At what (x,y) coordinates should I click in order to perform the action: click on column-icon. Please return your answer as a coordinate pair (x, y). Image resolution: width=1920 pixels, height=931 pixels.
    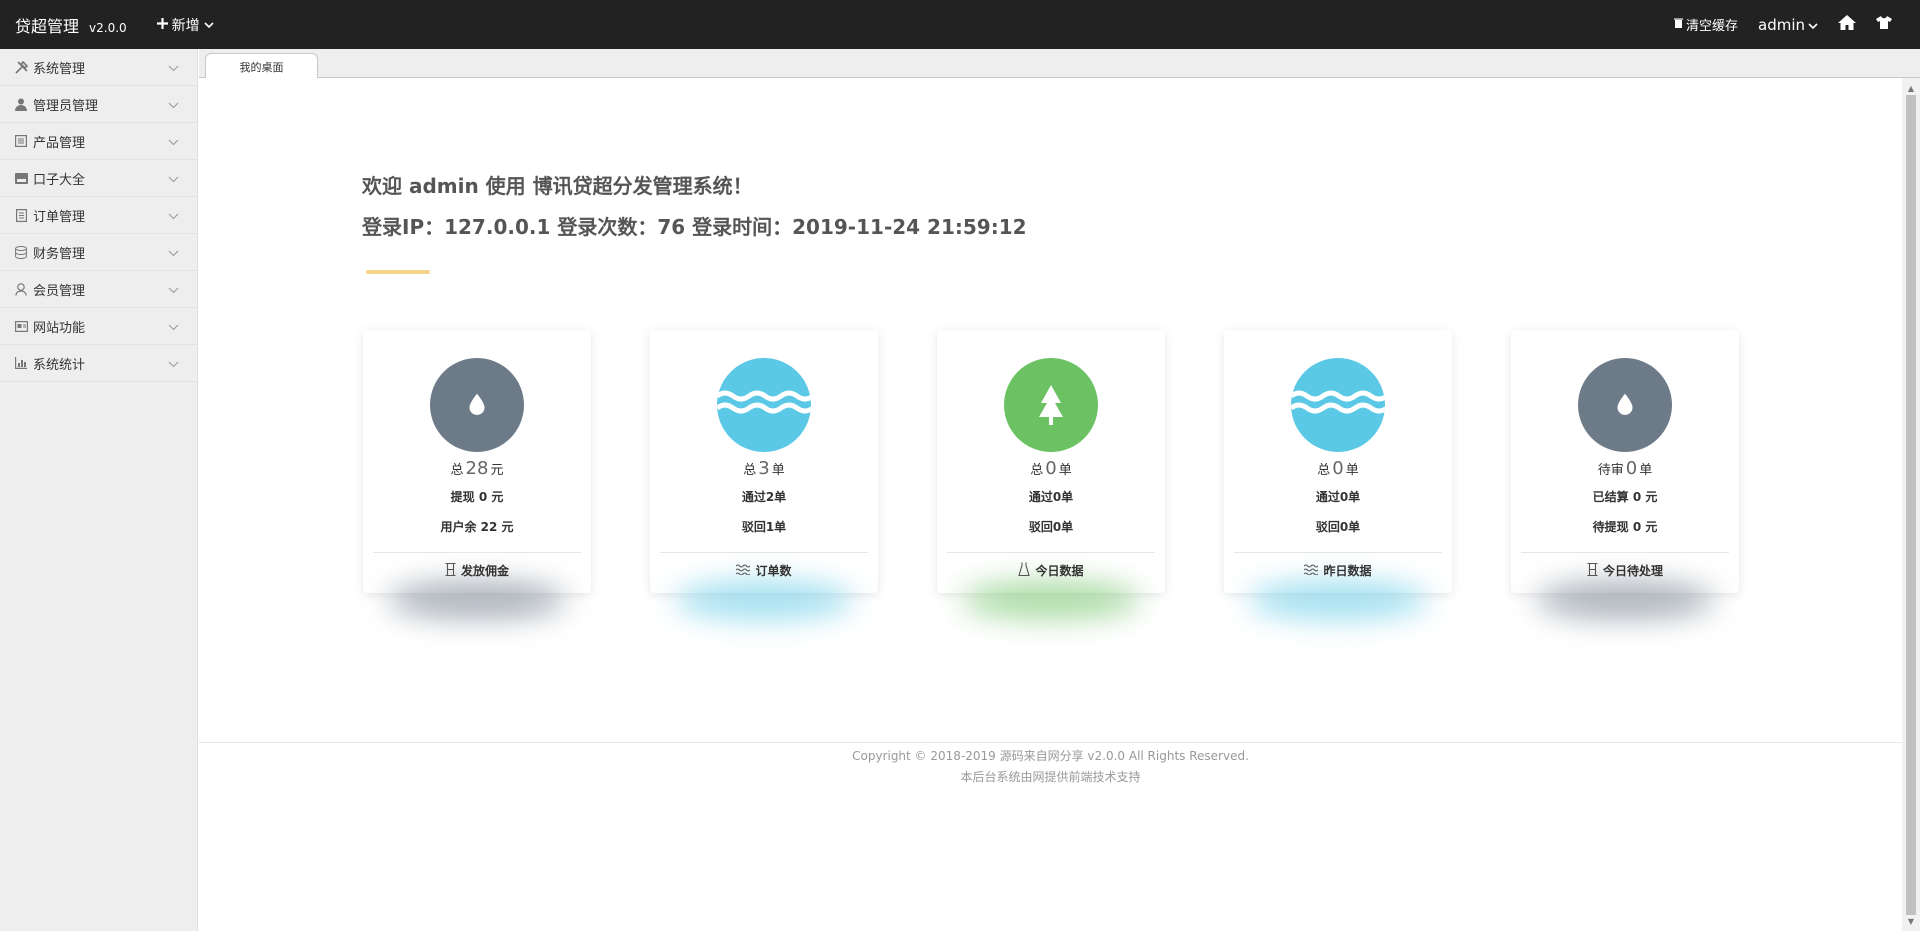
    Looking at the image, I should click on (450, 570).